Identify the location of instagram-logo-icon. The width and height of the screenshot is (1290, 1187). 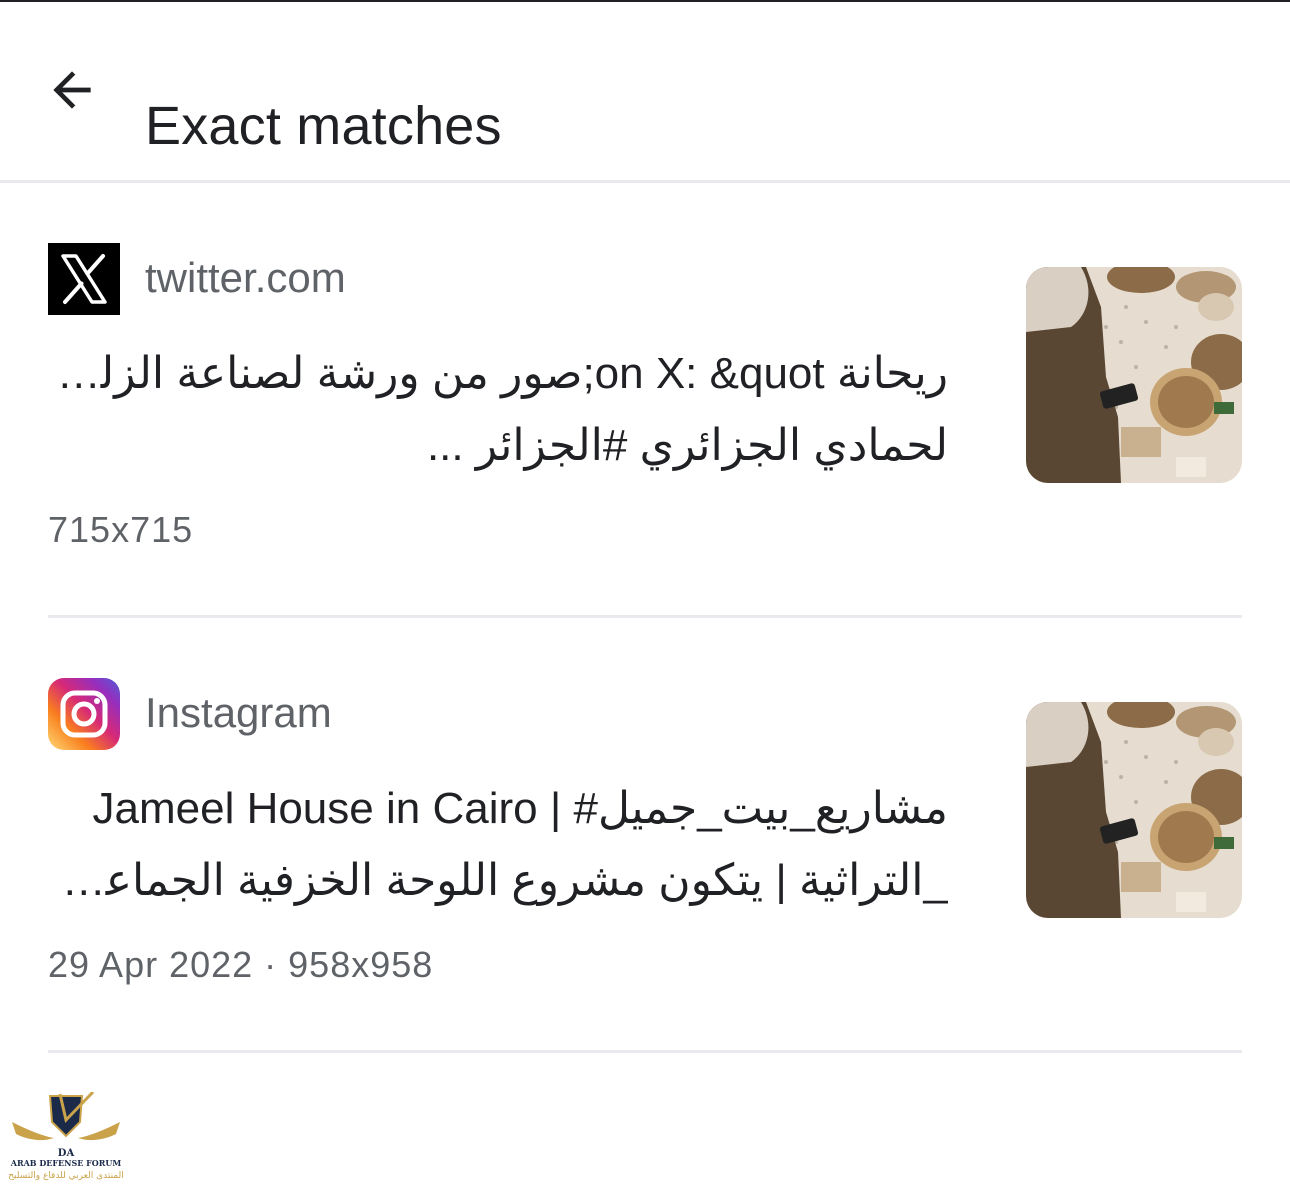
(84, 714).